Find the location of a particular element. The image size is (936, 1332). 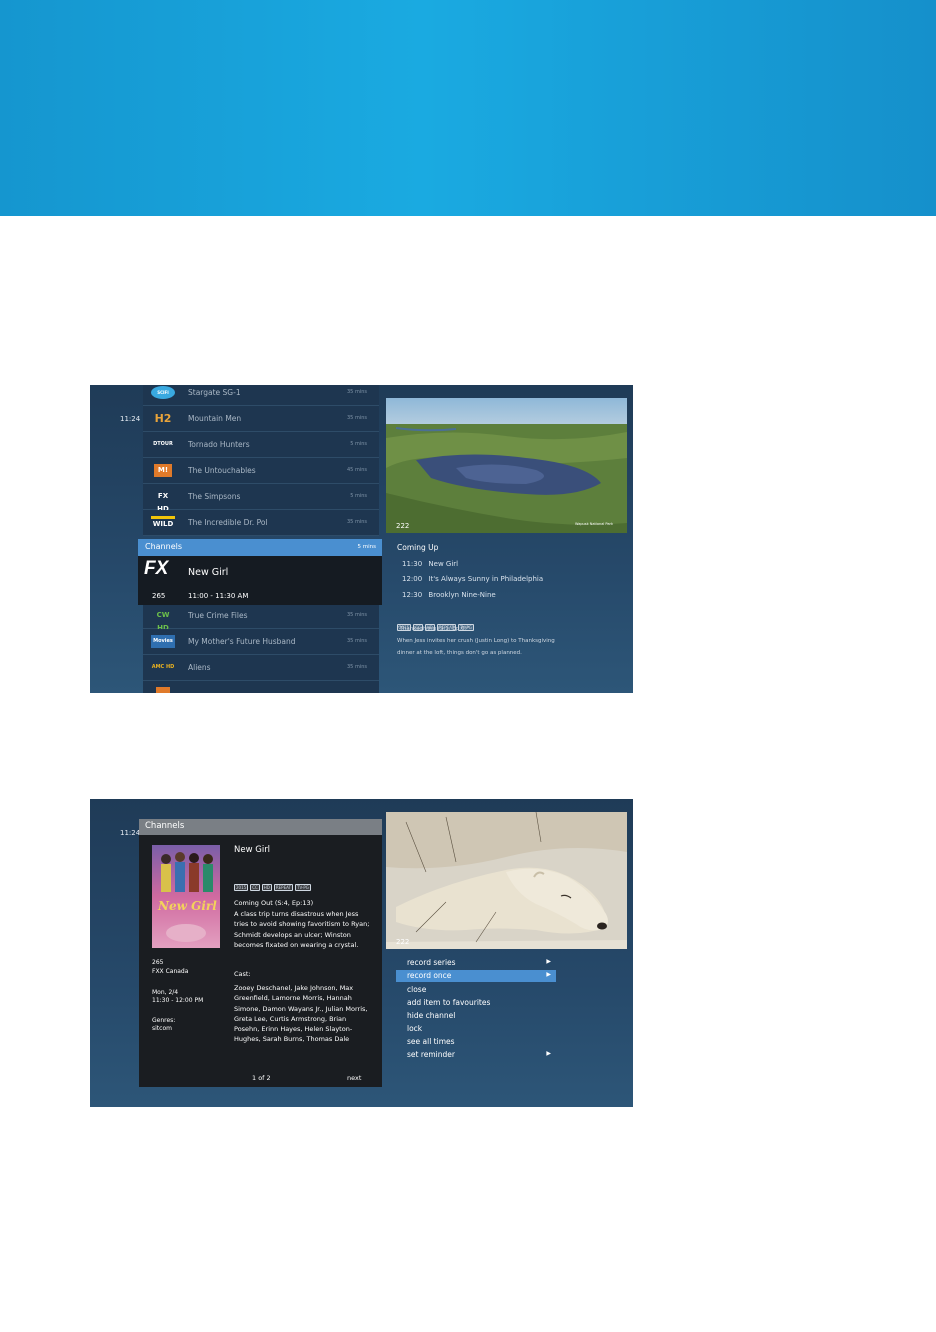

show-poster: New Girl is located at coordinates (186, 896).